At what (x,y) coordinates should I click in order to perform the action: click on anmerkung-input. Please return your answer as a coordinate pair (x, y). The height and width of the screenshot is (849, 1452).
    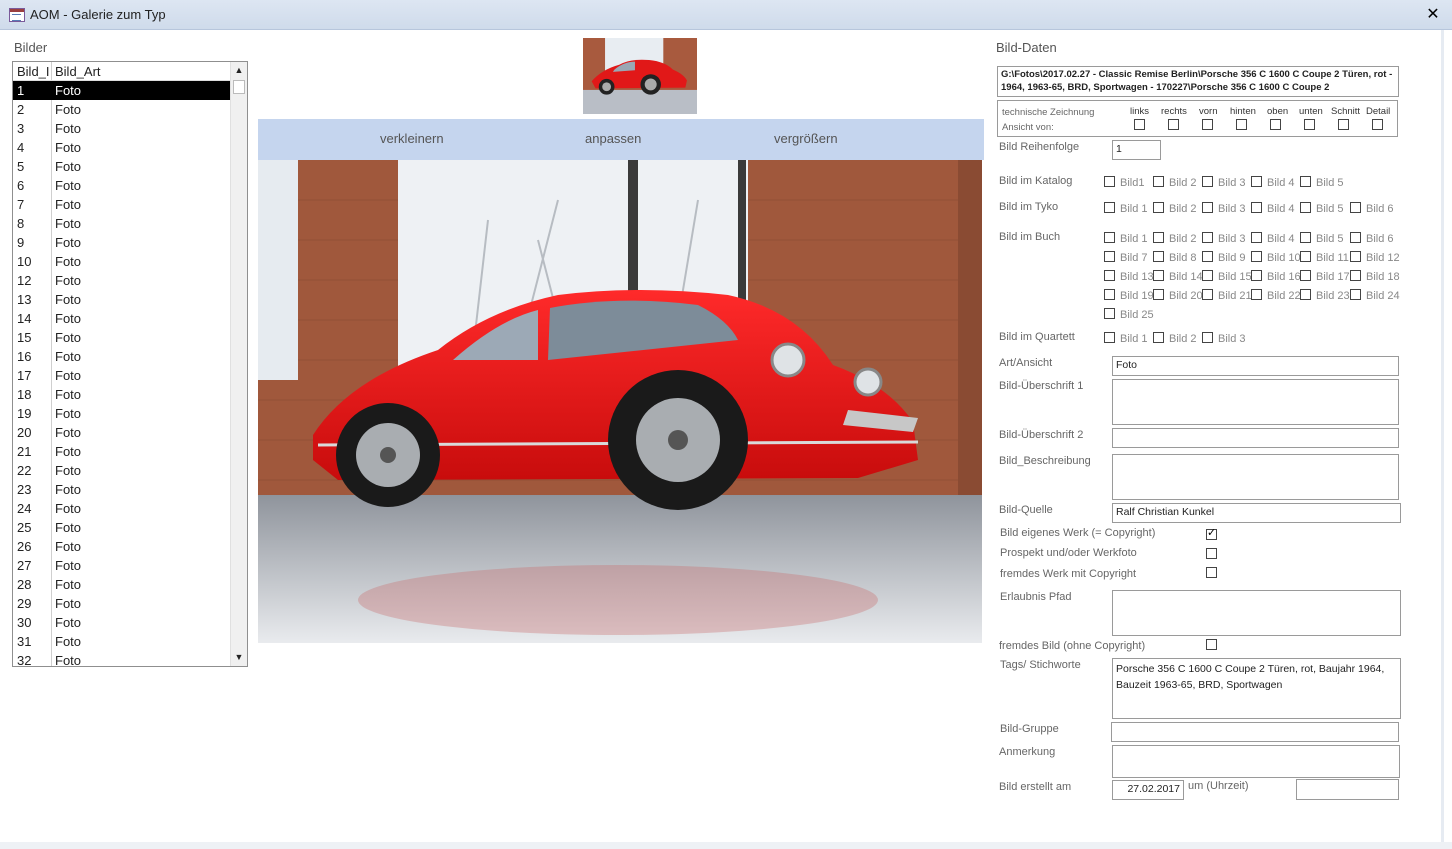
    Looking at the image, I should click on (1256, 761).